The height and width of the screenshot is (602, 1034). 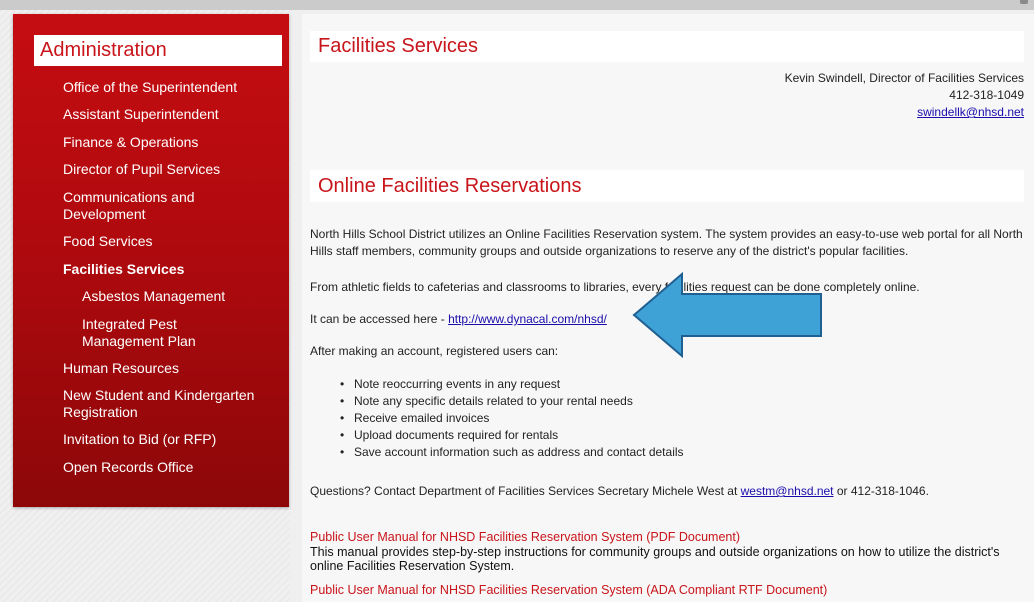 I want to click on sidebar-item-director-of-pupil-services: Director of Pupil Services, so click(x=141, y=169).